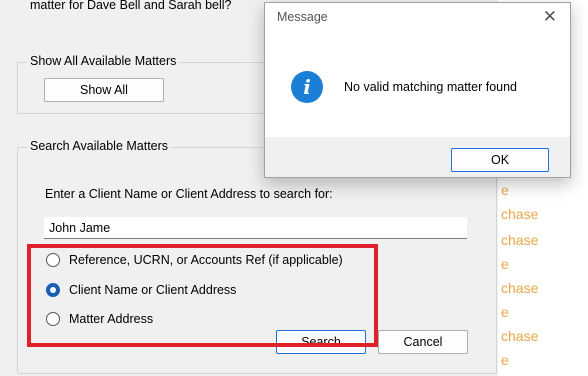 This screenshot has width=588, height=376. I want to click on ok-button: OK, so click(500, 160).